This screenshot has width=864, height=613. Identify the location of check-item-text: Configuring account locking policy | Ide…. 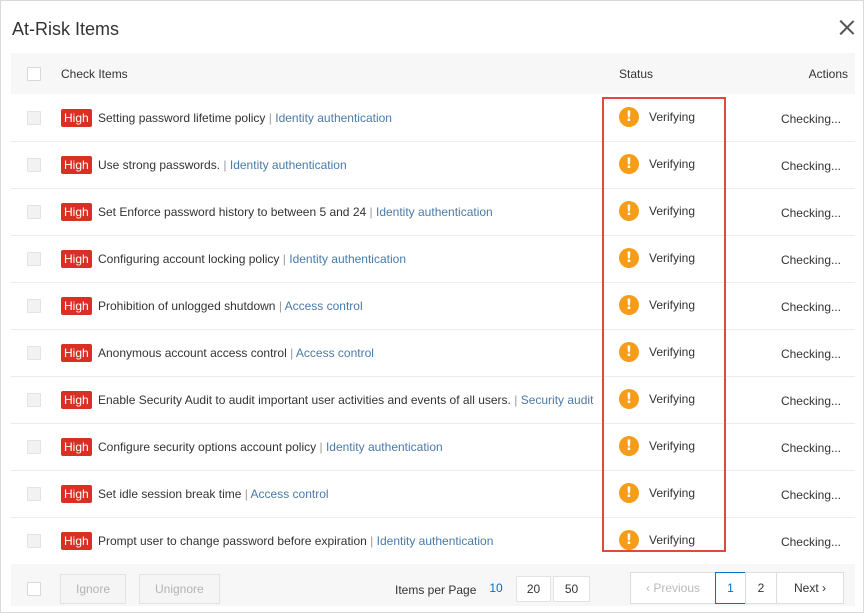
(252, 259).